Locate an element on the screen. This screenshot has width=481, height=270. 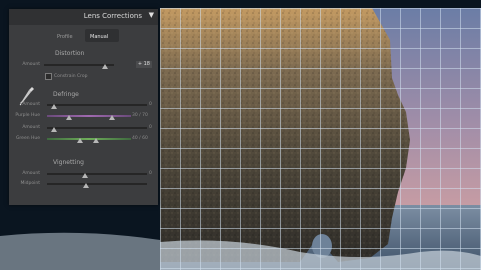
vignetting-amount-value: 0 is located at coordinates (150, 173).